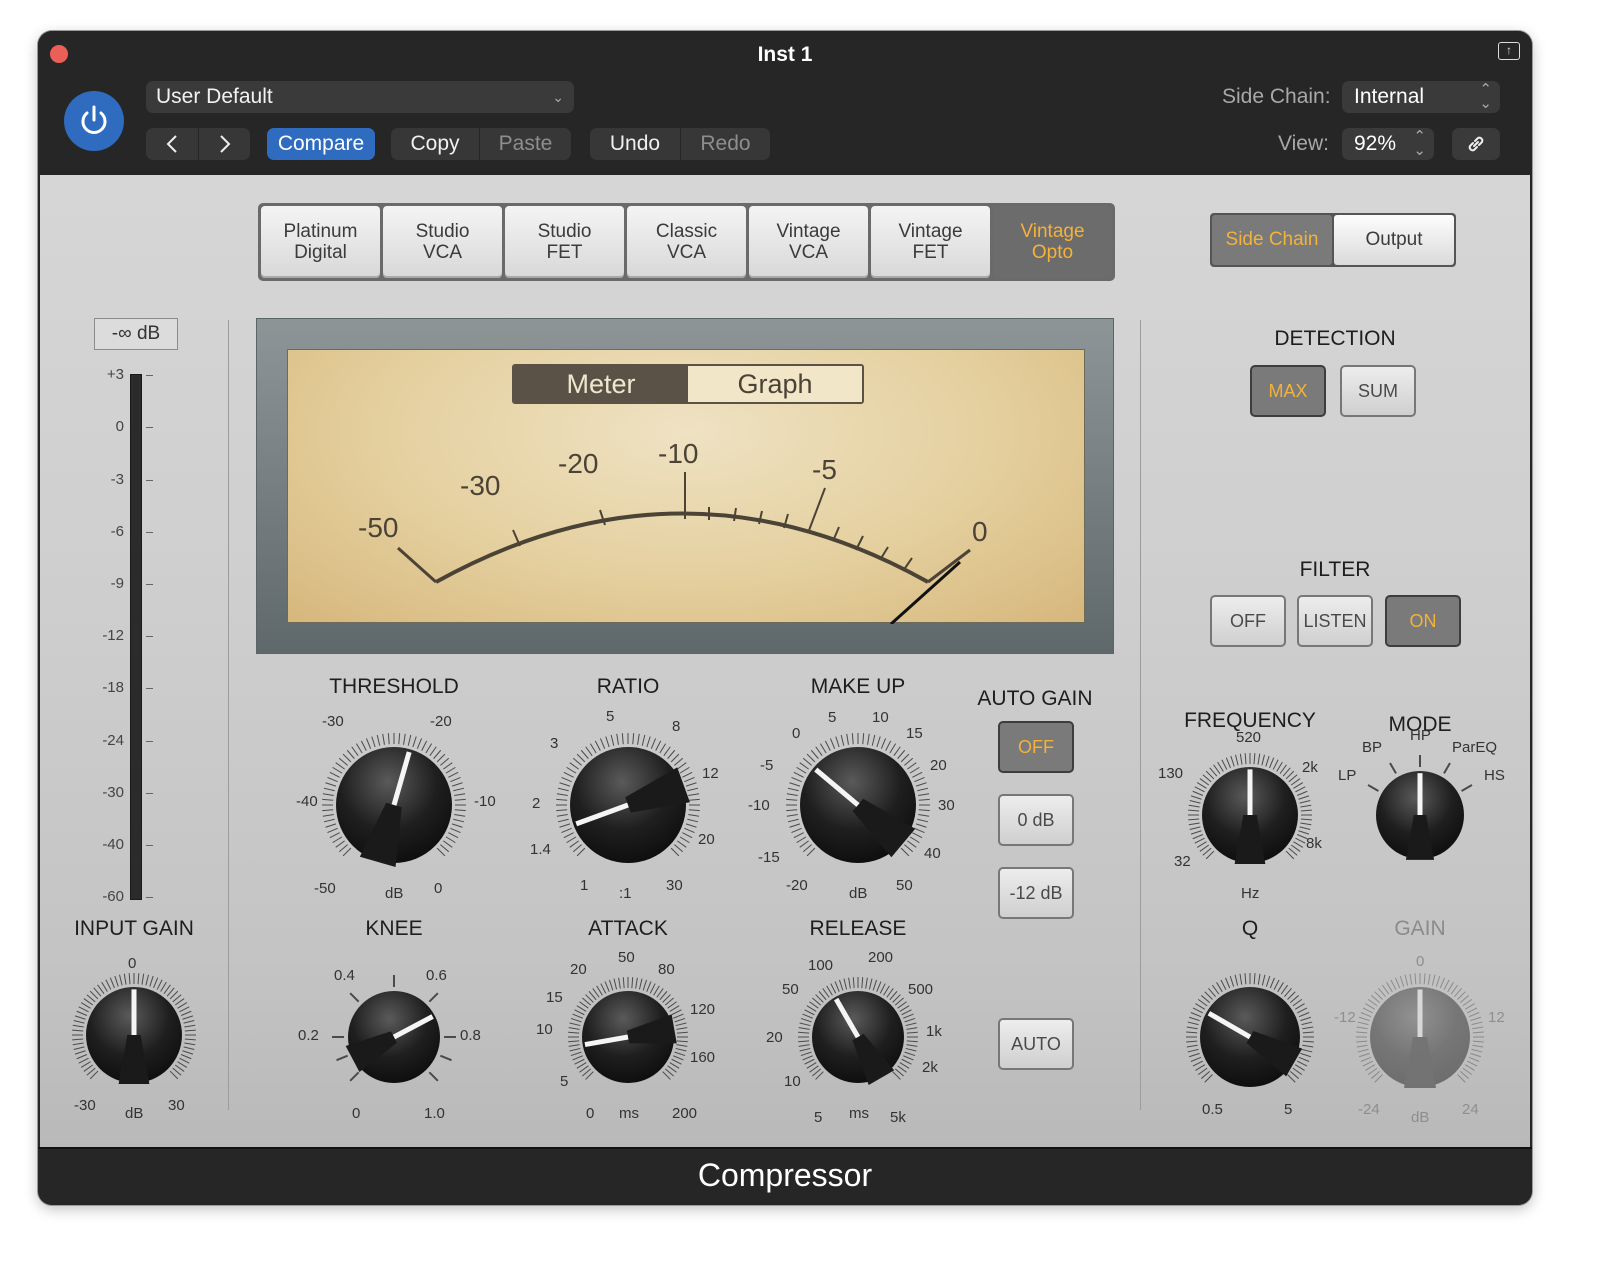  What do you see at coordinates (525, 144) in the screenshot?
I see `paste-button: Paste` at bounding box center [525, 144].